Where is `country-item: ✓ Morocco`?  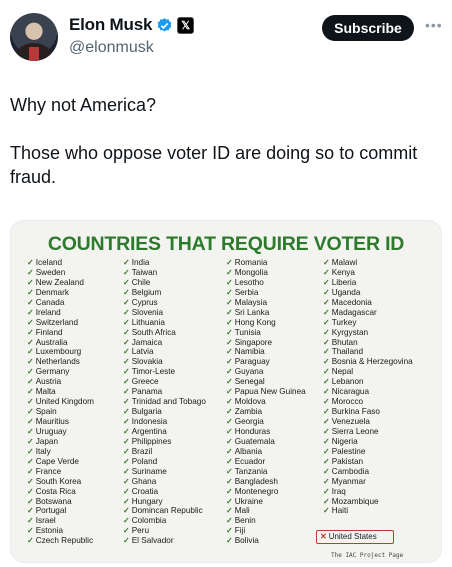 country-item: ✓ Morocco is located at coordinates (368, 402).